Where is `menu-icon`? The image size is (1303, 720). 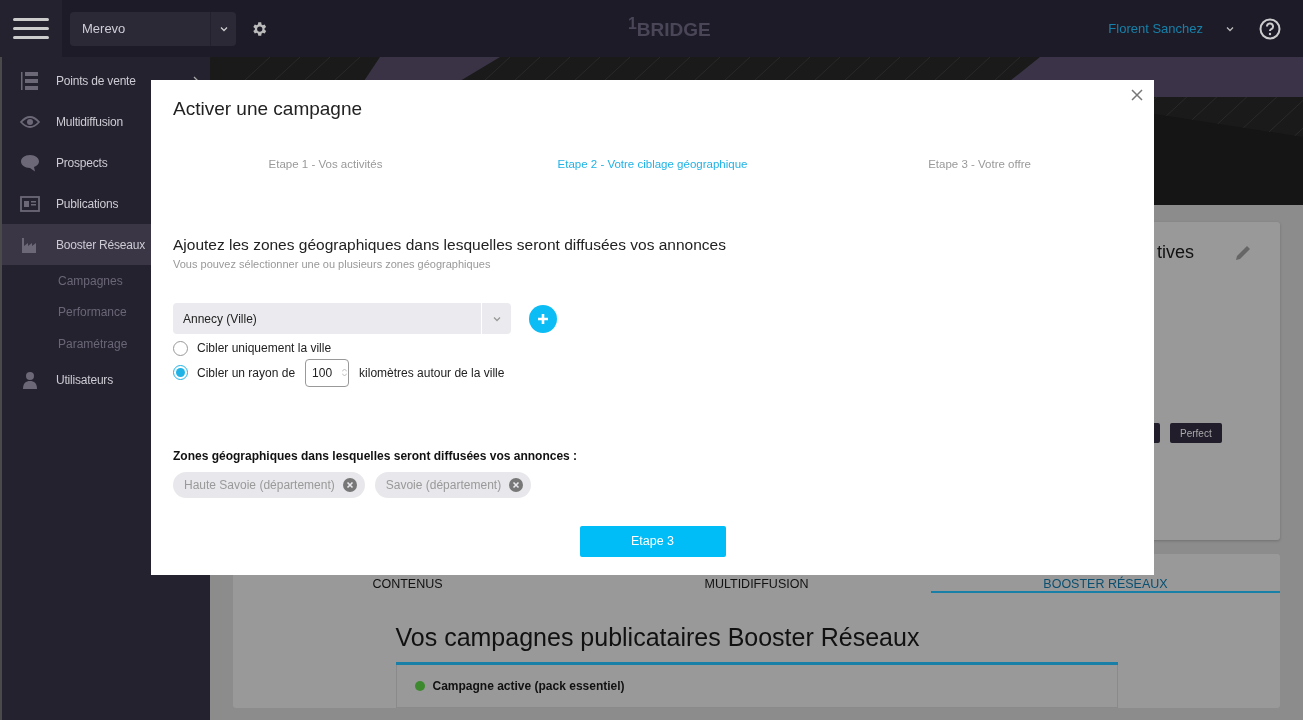 menu-icon is located at coordinates (31, 28).